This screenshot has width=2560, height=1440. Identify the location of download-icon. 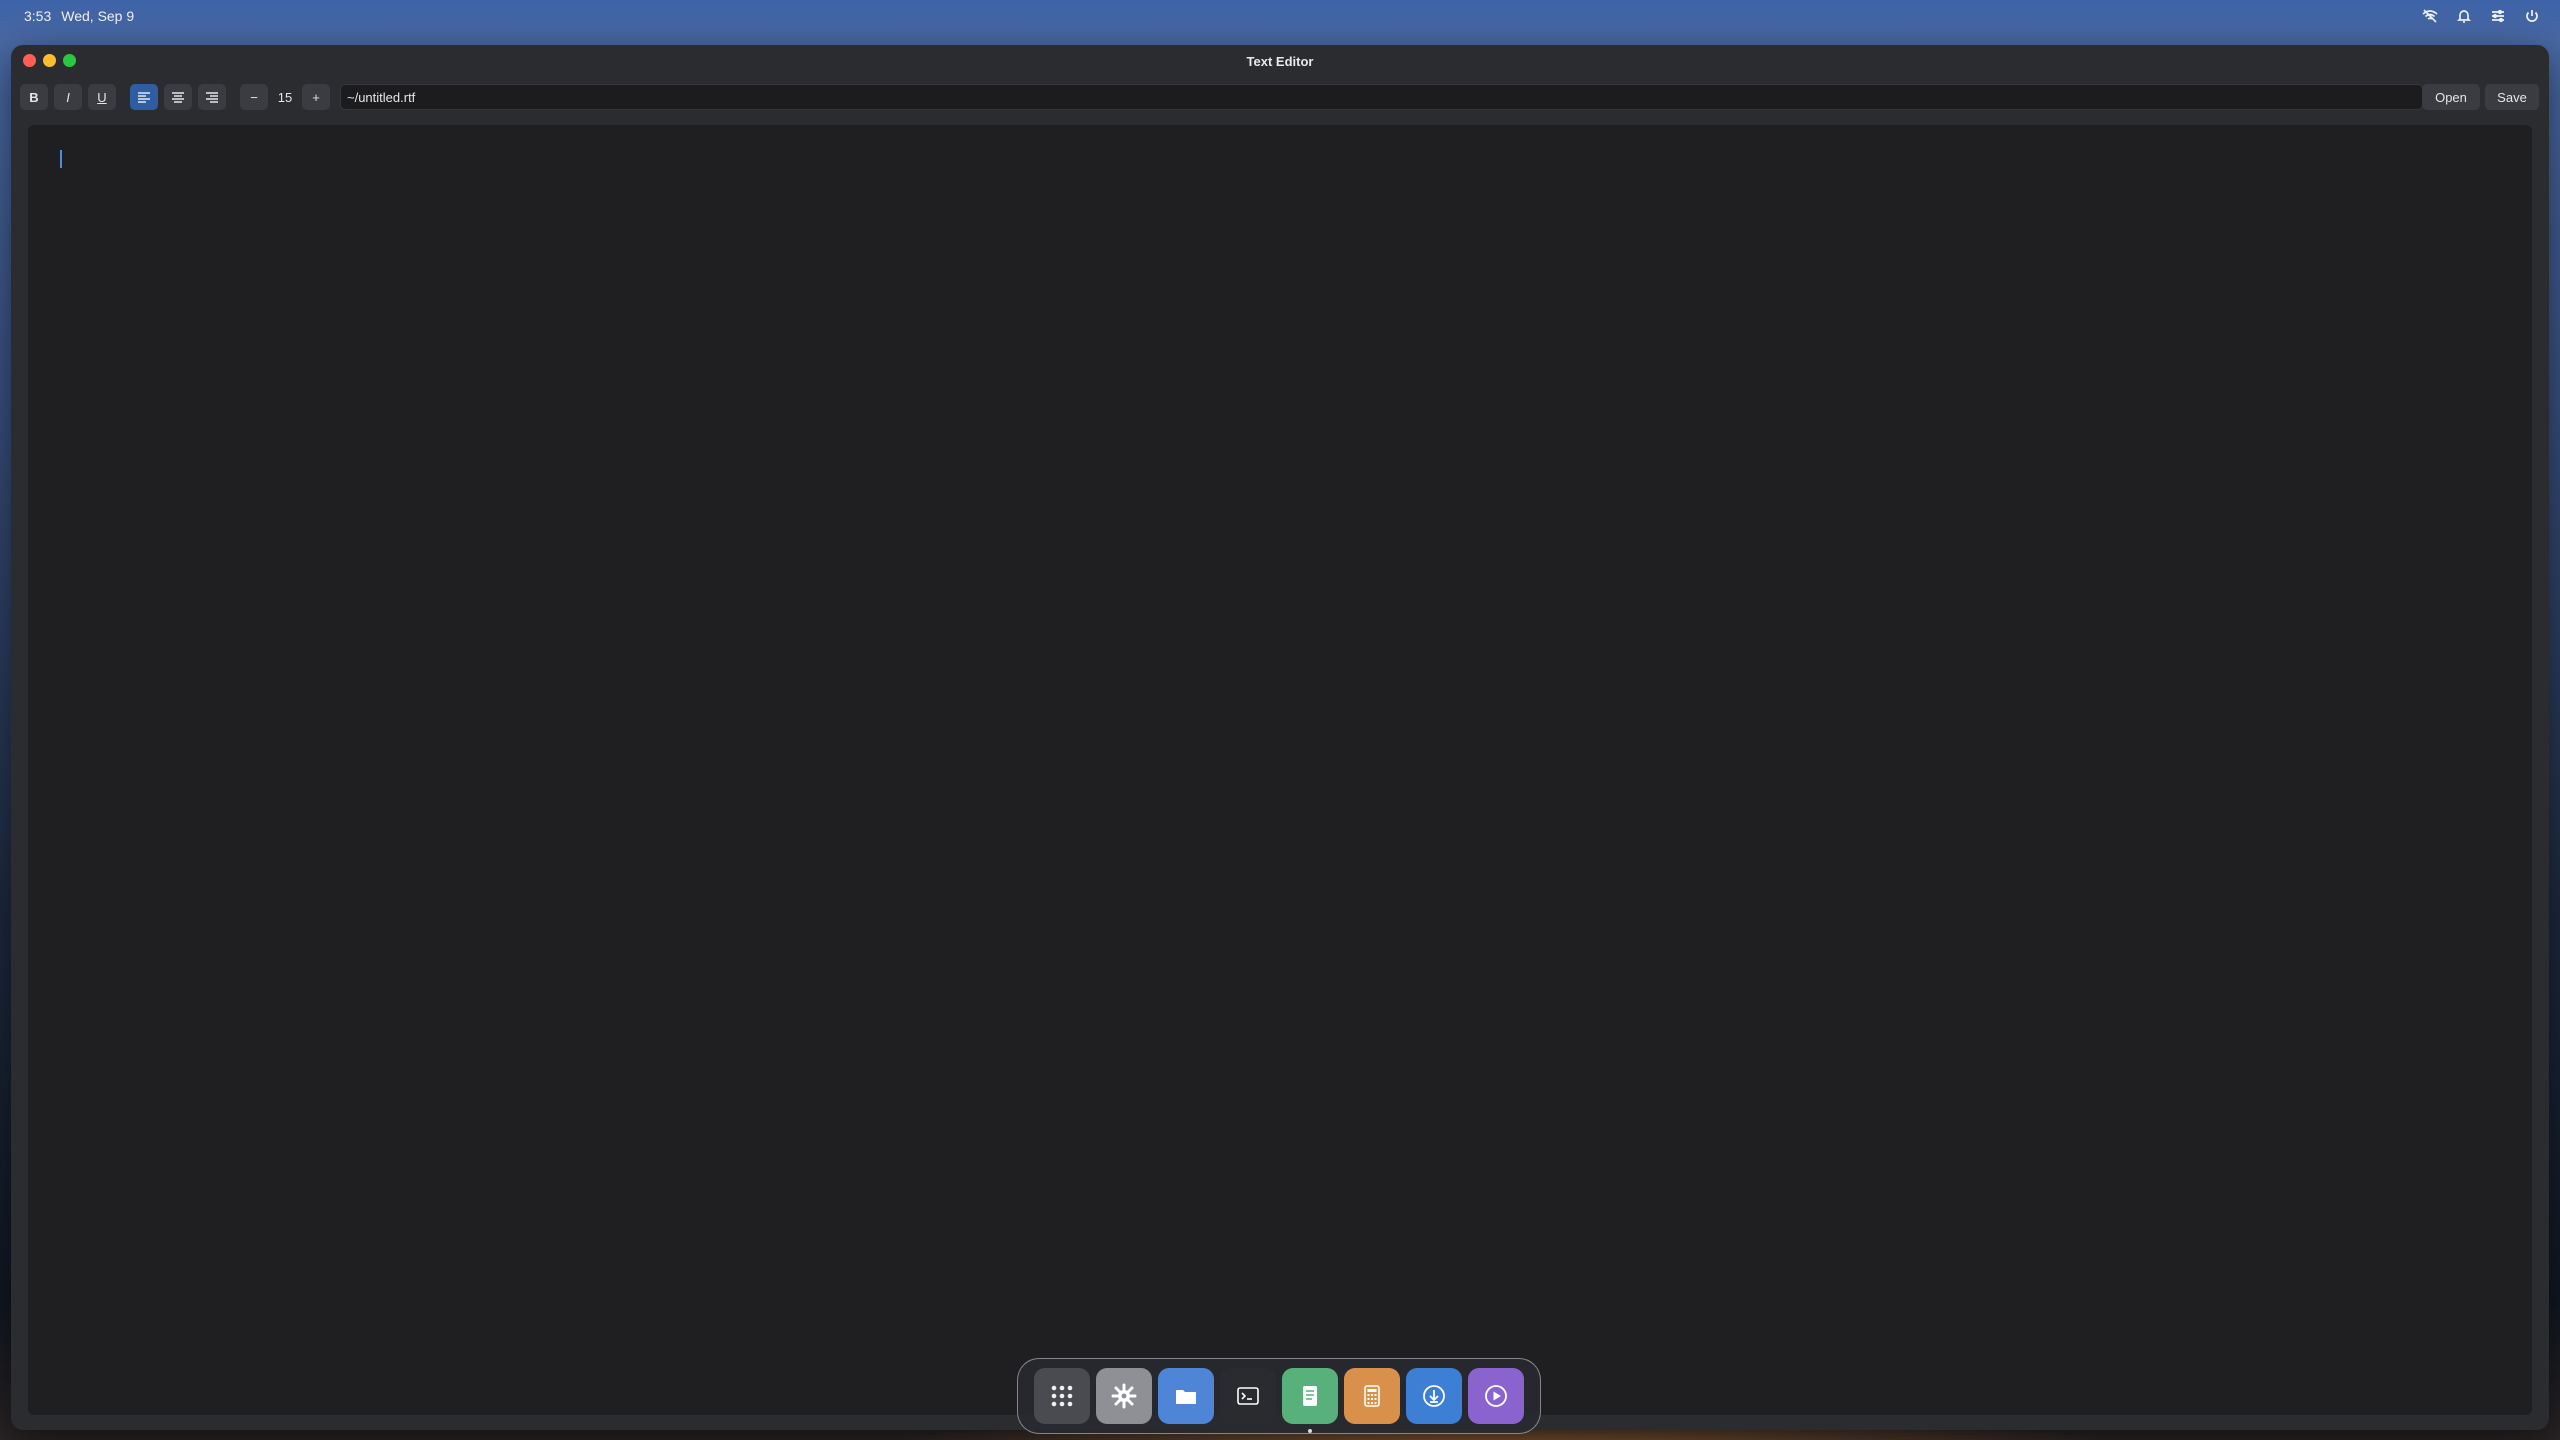
(1434, 1396).